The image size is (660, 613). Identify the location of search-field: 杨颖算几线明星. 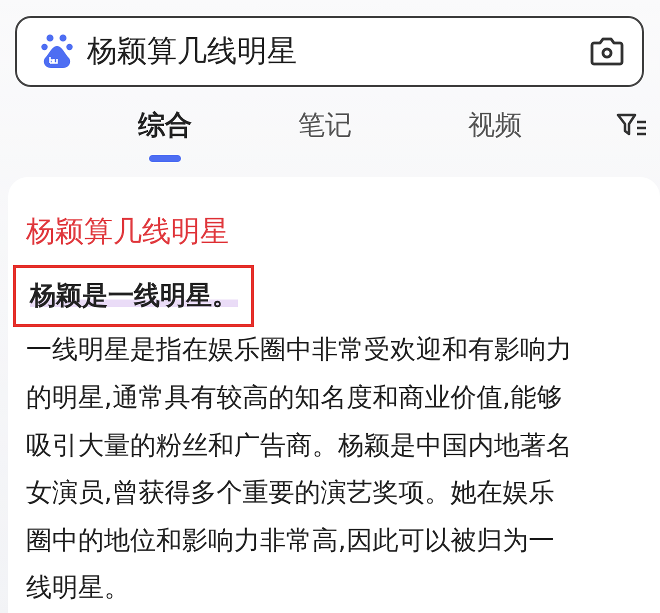
(331, 51).